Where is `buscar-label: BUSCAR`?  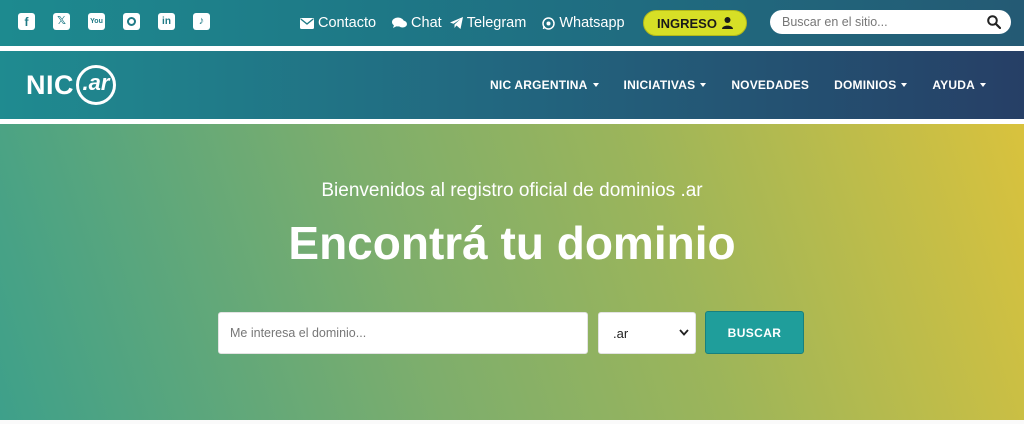
buscar-label: BUSCAR is located at coordinates (754, 332).